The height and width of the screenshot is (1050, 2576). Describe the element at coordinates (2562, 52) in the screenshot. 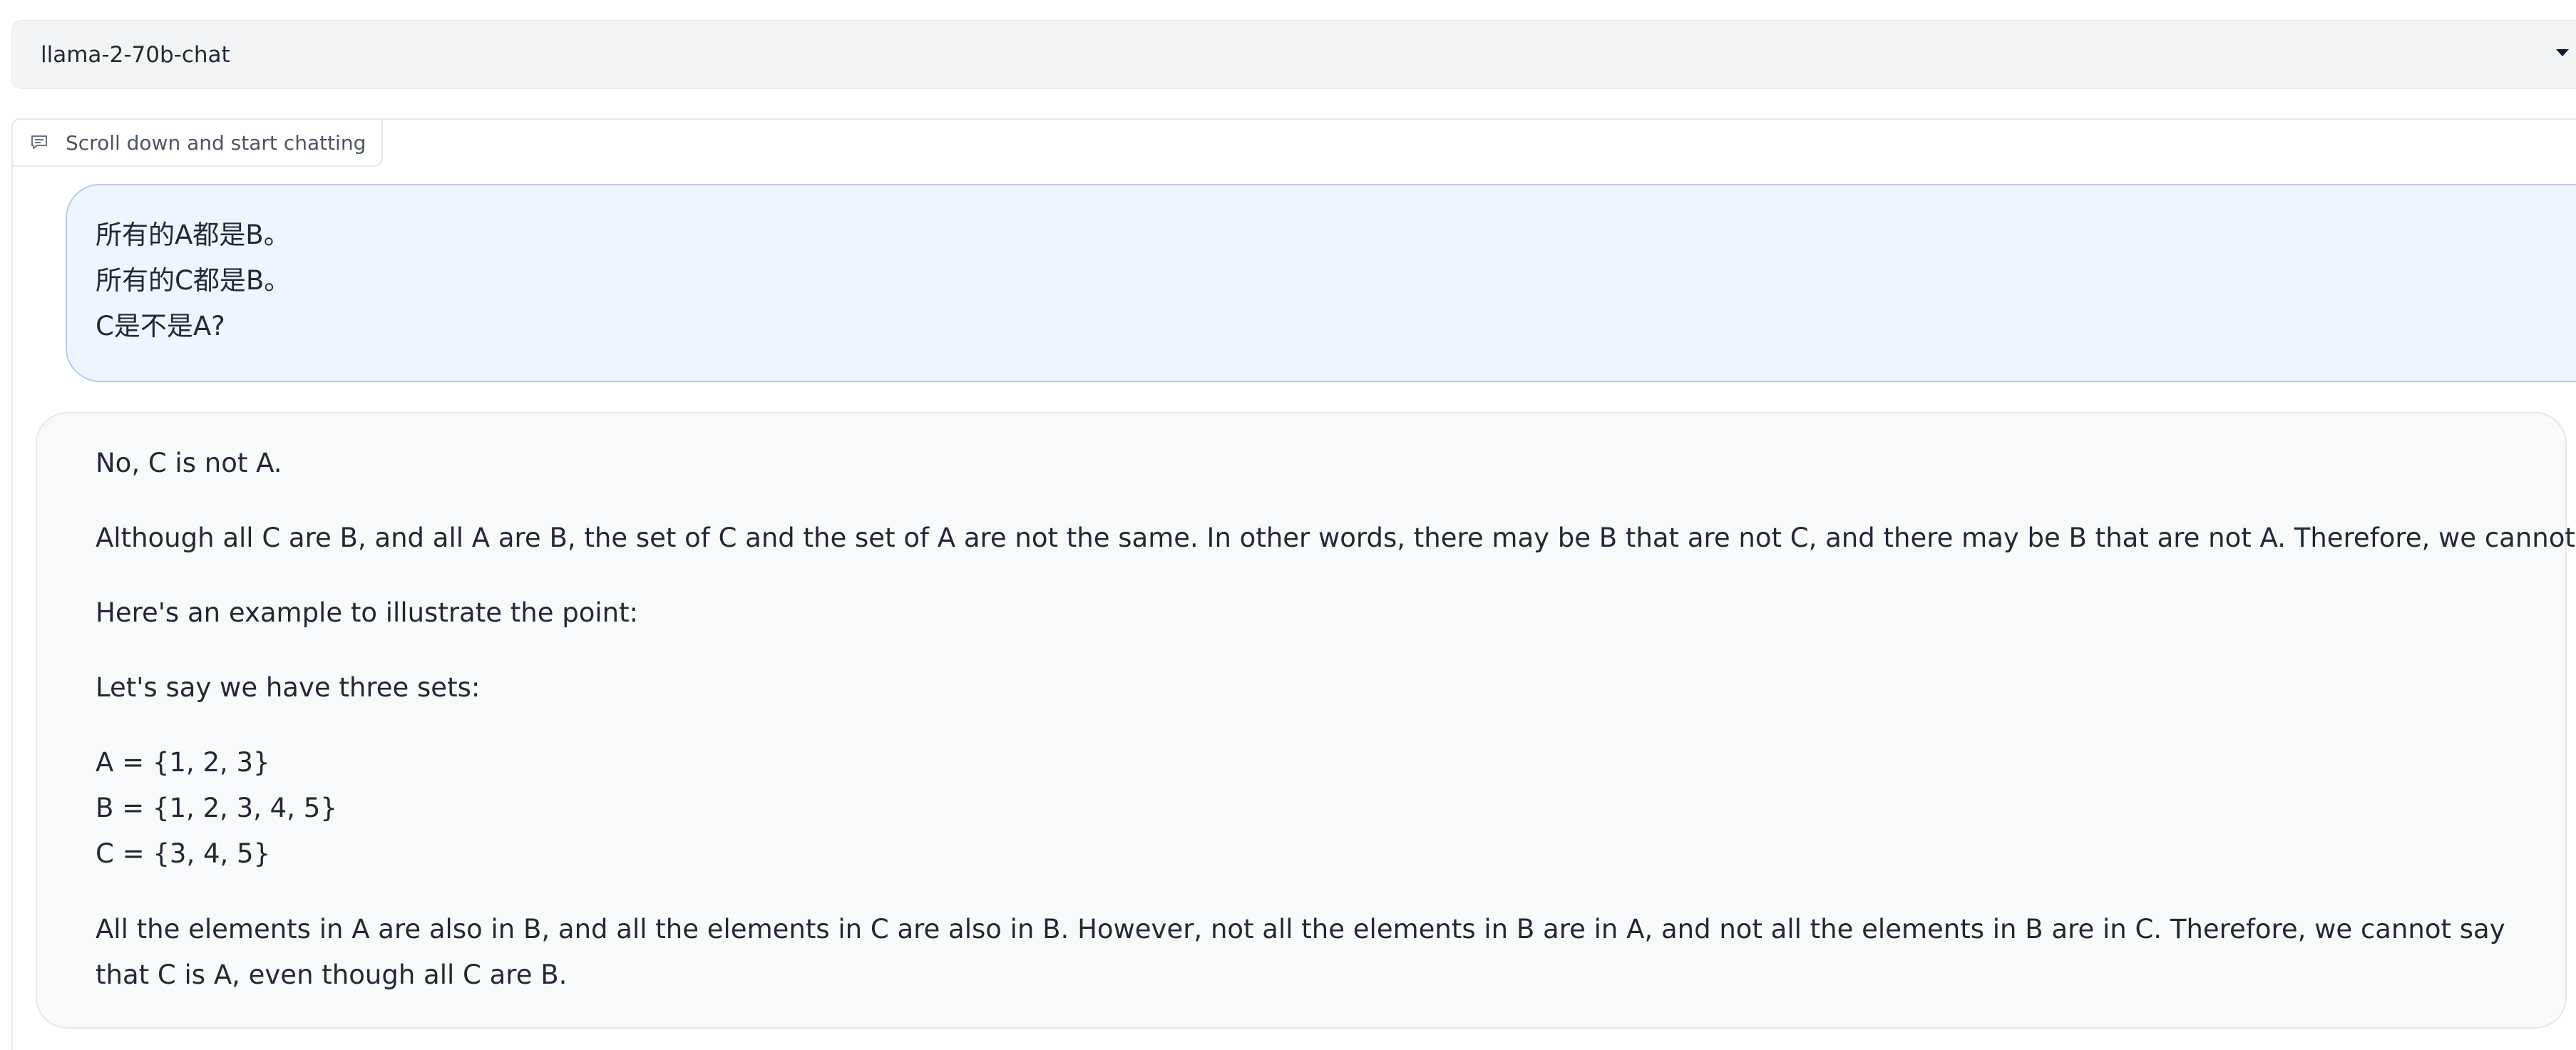

I see `chevron-down-icon` at that location.